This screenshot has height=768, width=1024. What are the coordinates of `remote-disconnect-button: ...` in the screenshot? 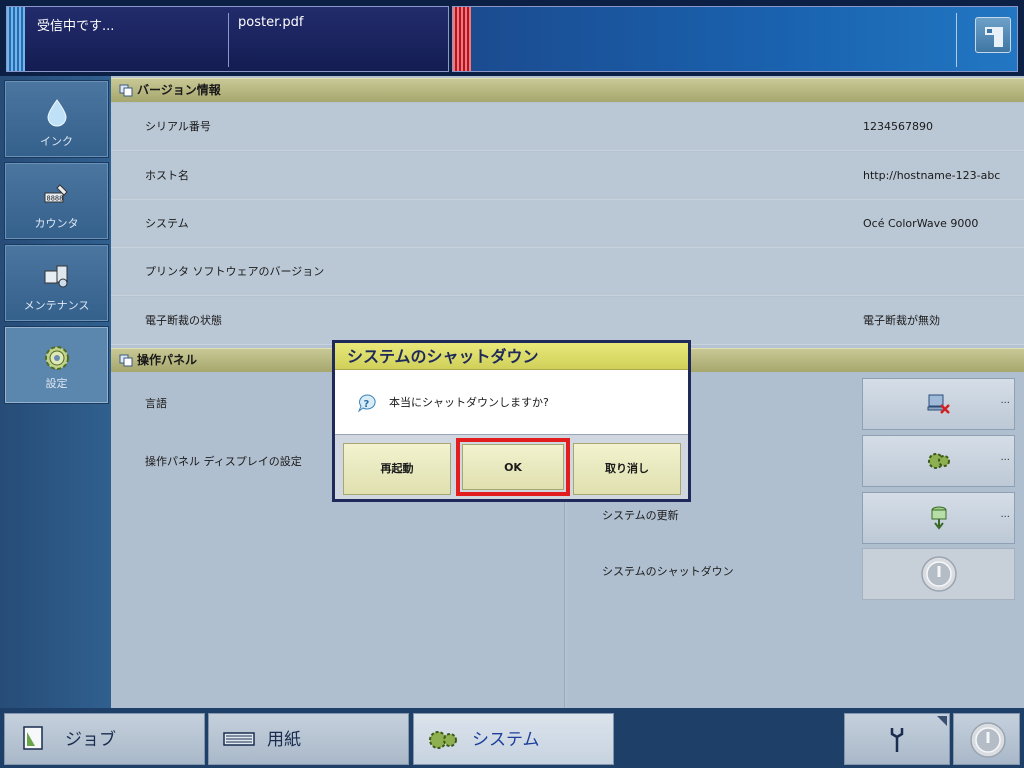 It's located at (938, 404).